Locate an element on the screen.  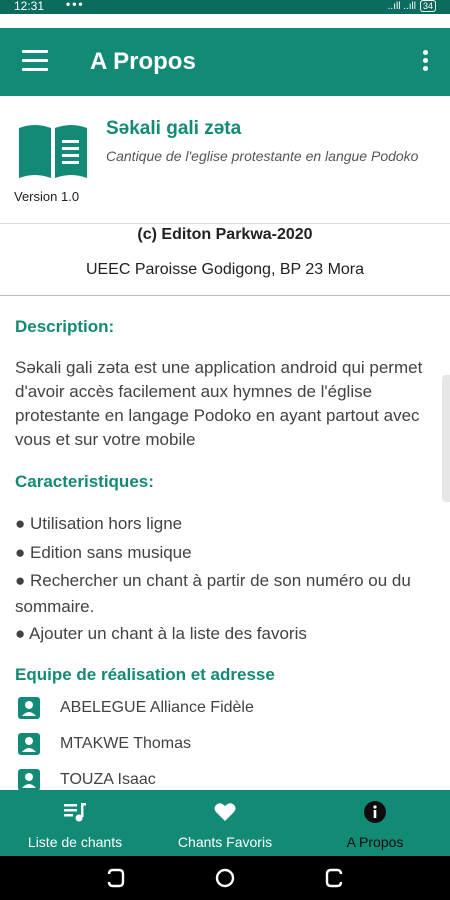
features-heading: Caracteristiques: is located at coordinates (84, 481).